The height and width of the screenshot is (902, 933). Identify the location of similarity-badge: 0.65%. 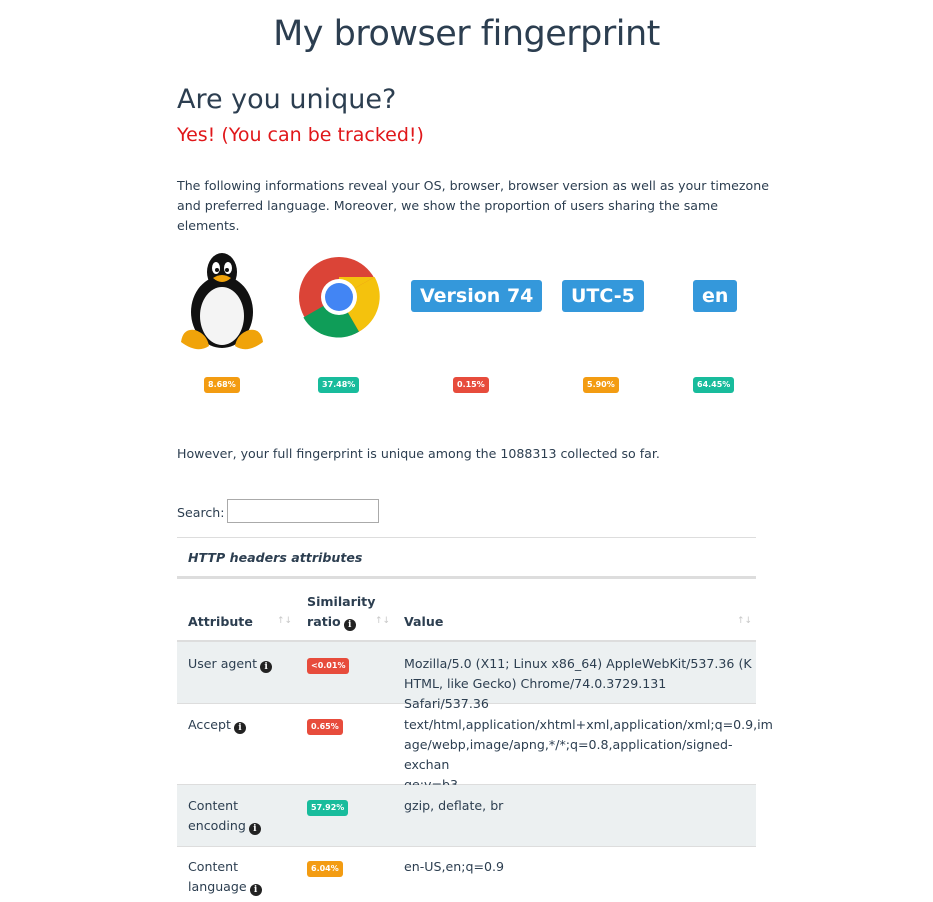
(325, 727).